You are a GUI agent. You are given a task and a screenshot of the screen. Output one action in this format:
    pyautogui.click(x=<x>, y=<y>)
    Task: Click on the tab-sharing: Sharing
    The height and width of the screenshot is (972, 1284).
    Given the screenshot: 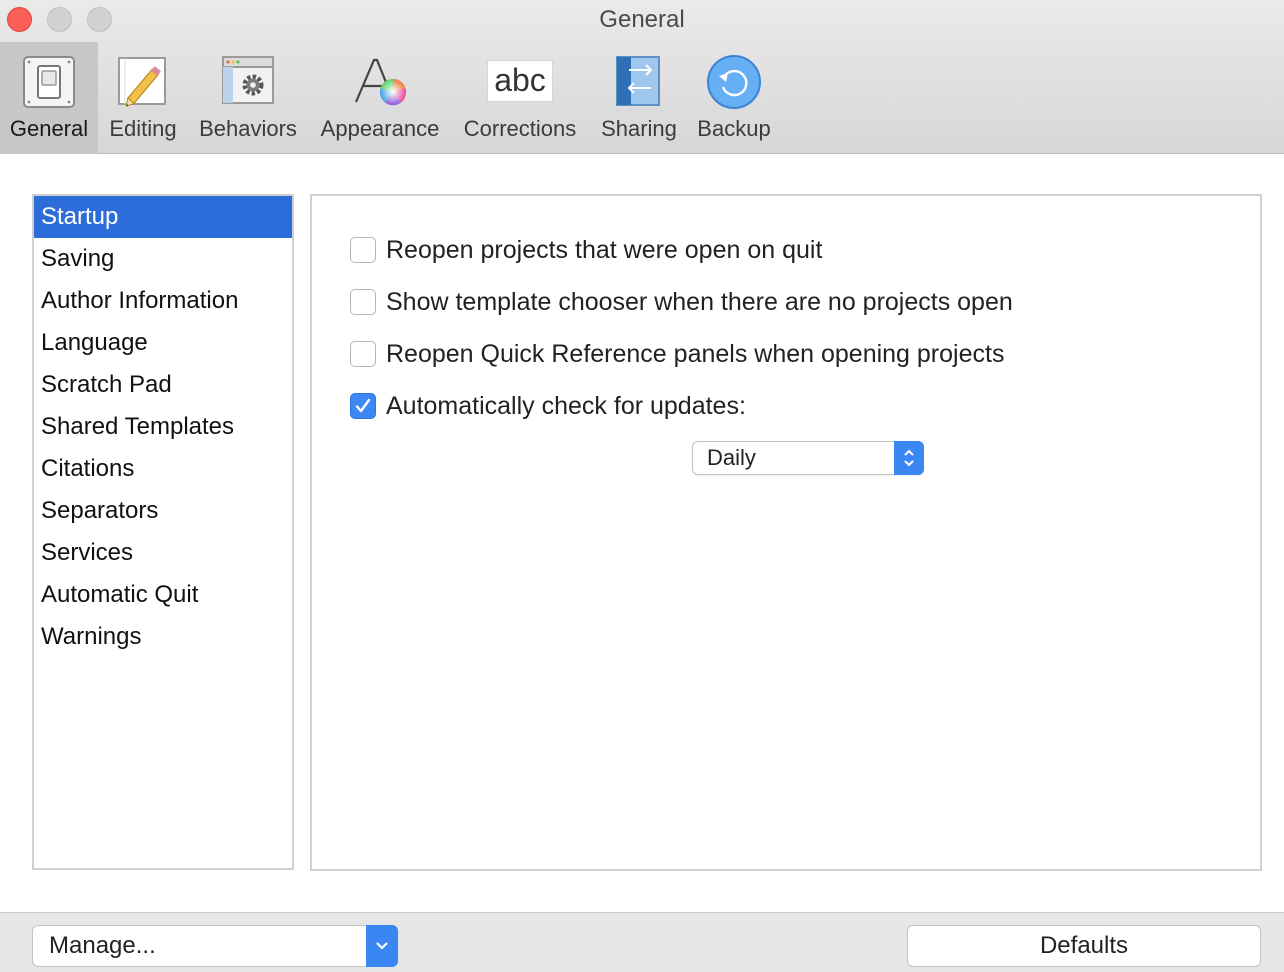 What is the action you would take?
    pyautogui.click(x=639, y=98)
    